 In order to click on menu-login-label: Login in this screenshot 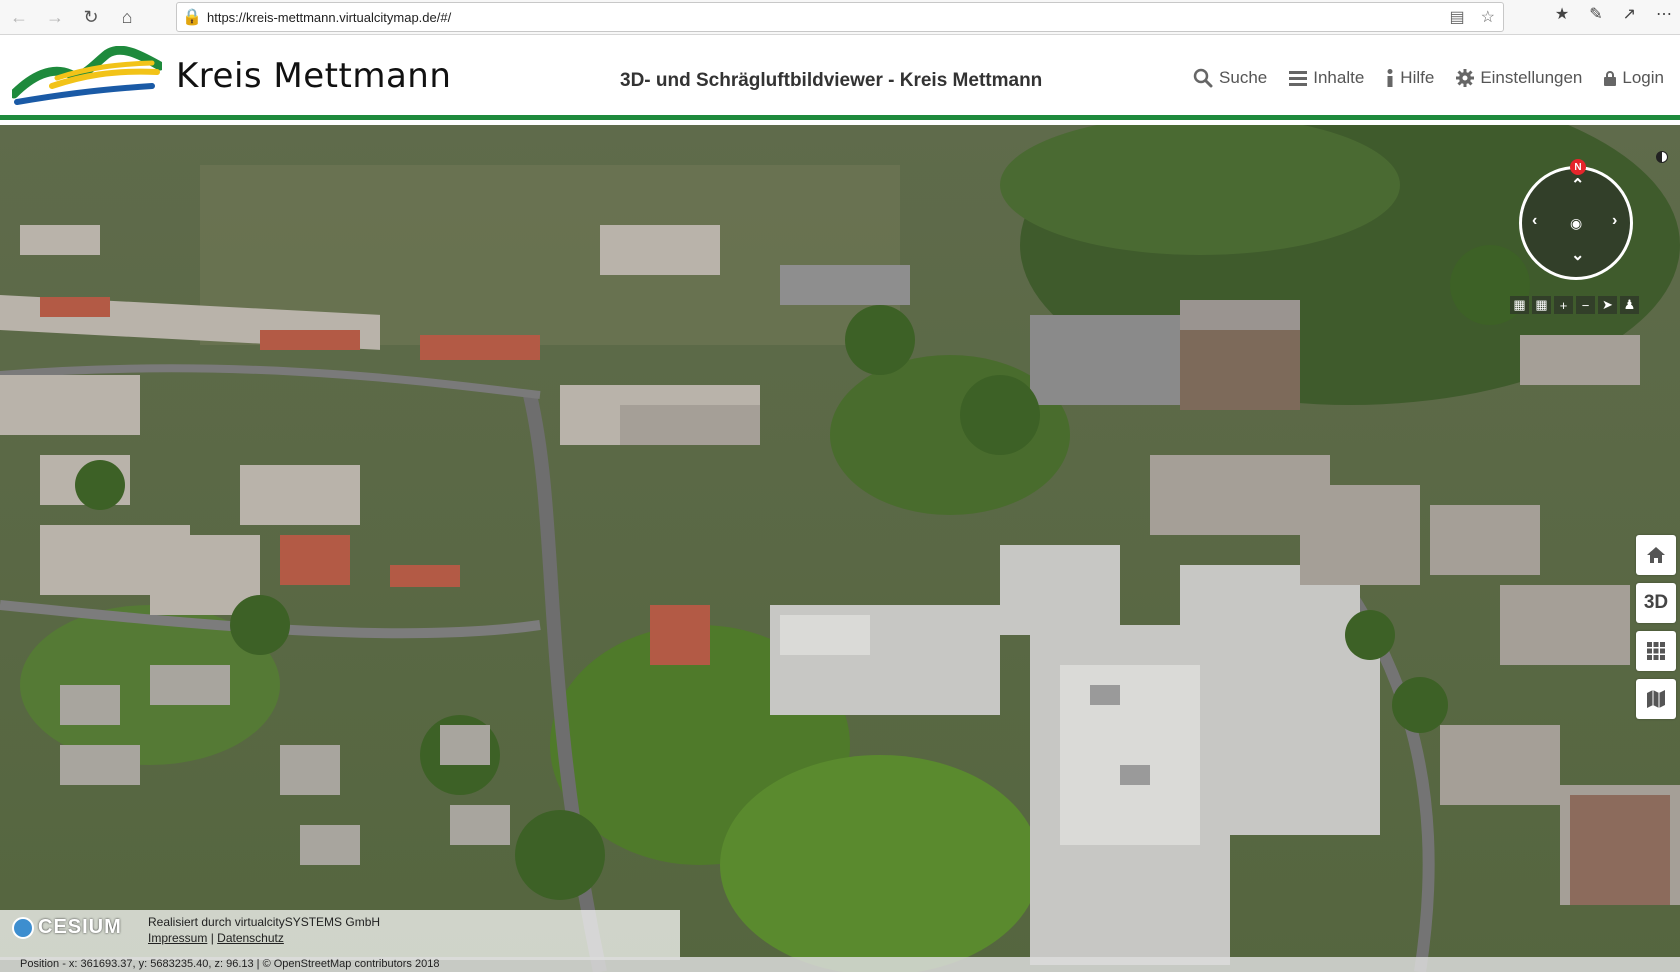, I will do `click(1643, 77)`.